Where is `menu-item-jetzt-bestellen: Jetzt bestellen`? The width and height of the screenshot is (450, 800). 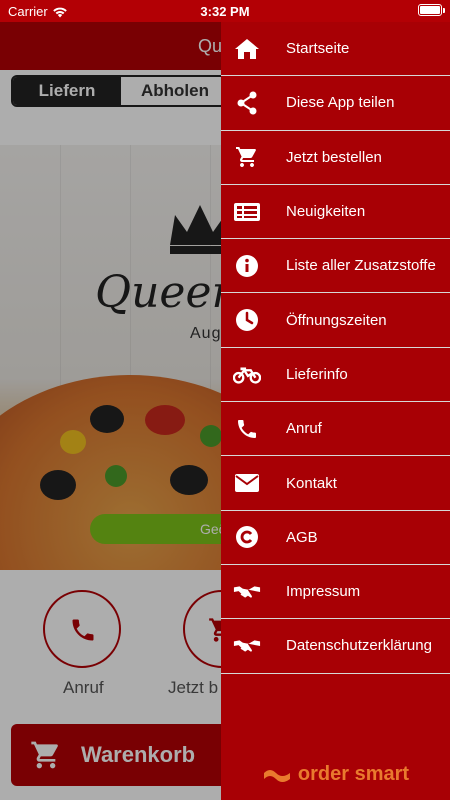
menu-item-jetzt-bestellen: Jetzt bestellen is located at coordinates (335, 158).